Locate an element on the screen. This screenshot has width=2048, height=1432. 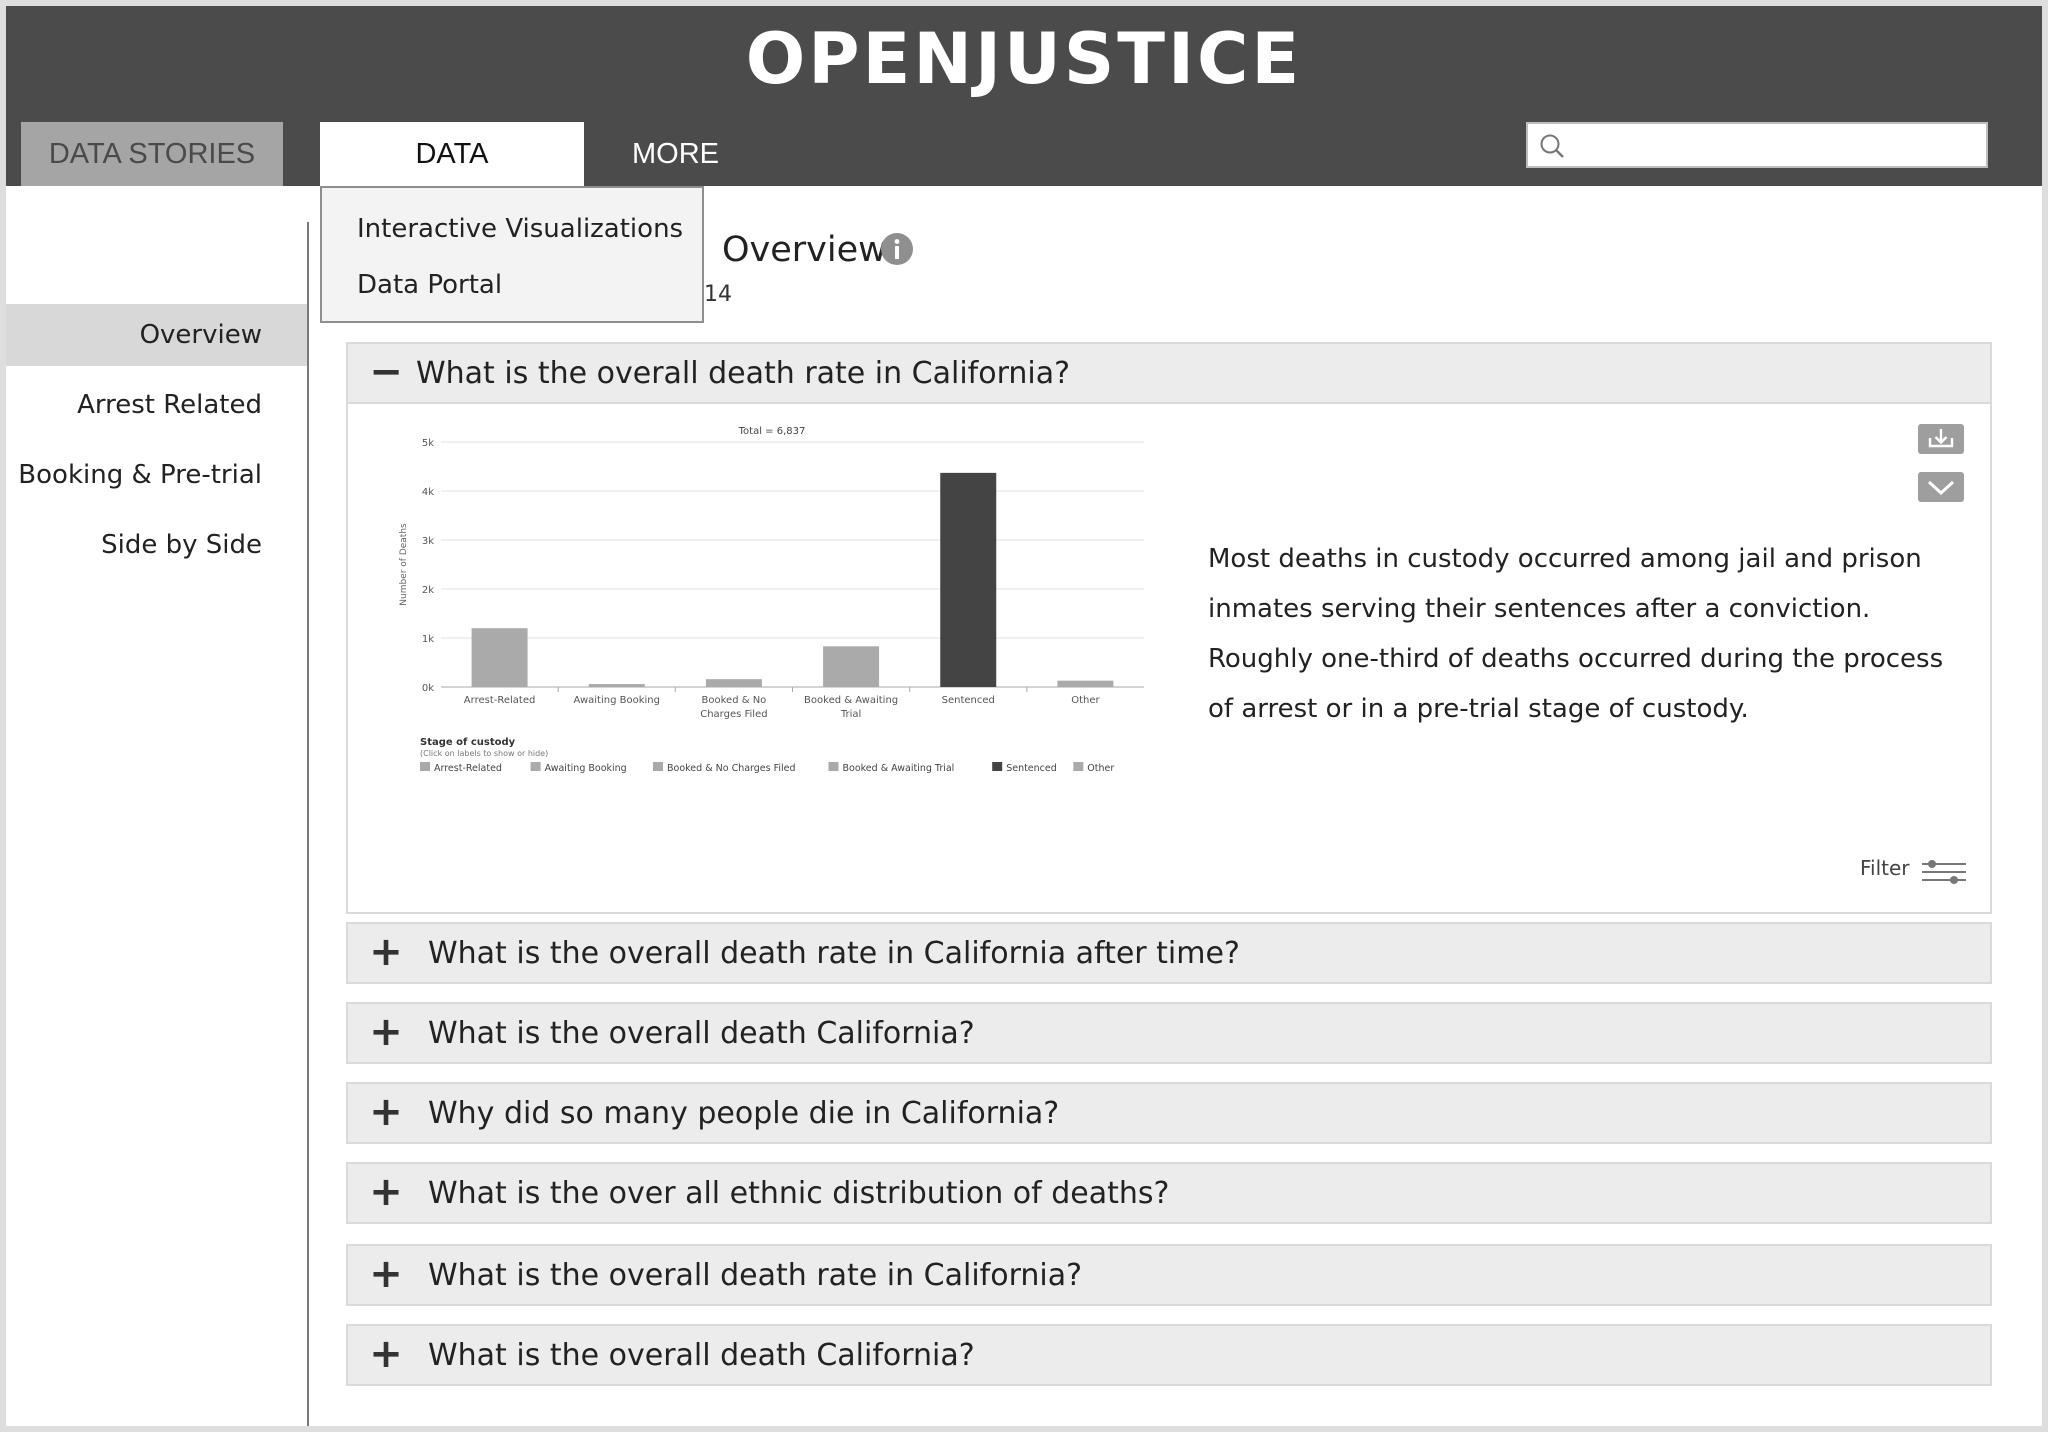
legend-item: Sentenced is located at coordinates (1031, 768).